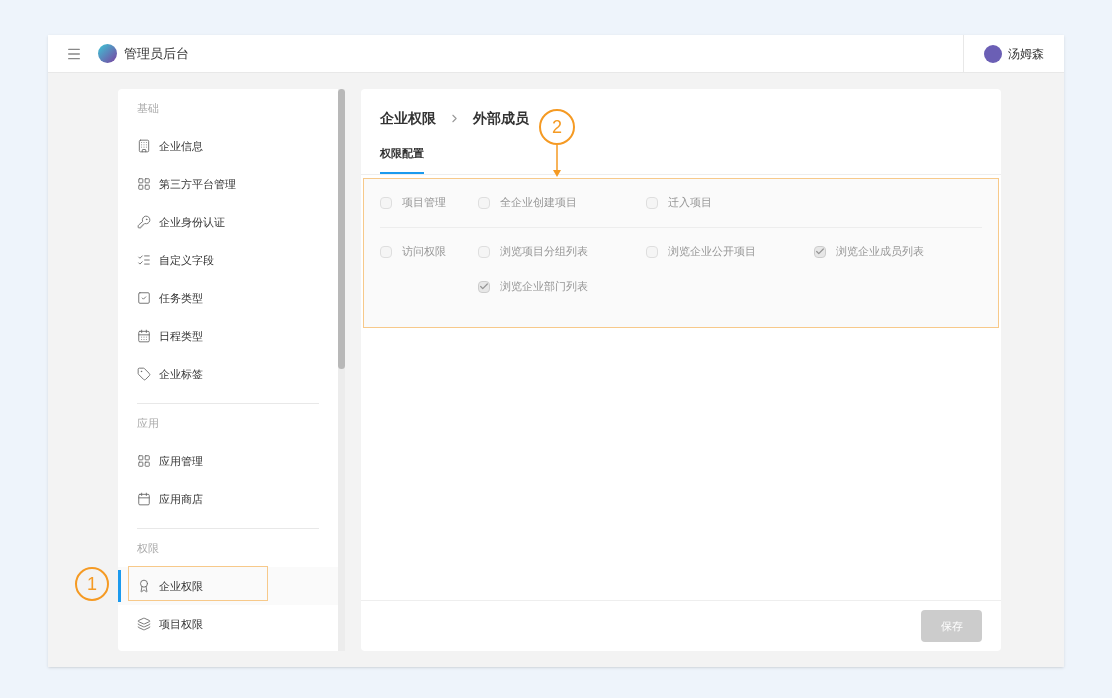  What do you see at coordinates (228, 298) in the screenshot?
I see `sidebar-item: 任务类型` at bounding box center [228, 298].